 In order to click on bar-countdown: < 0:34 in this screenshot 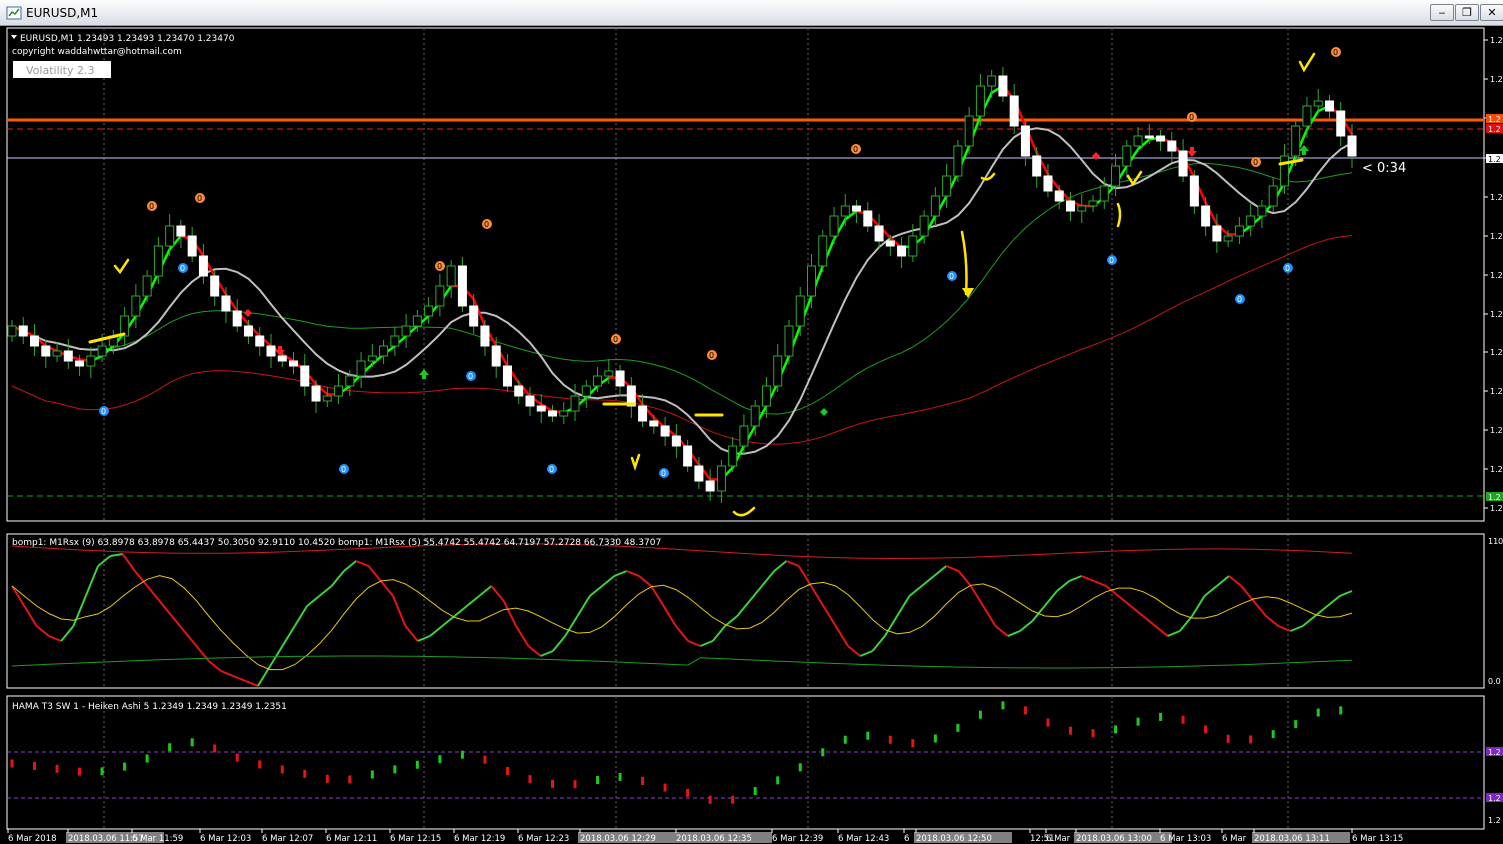, I will do `click(1384, 168)`.